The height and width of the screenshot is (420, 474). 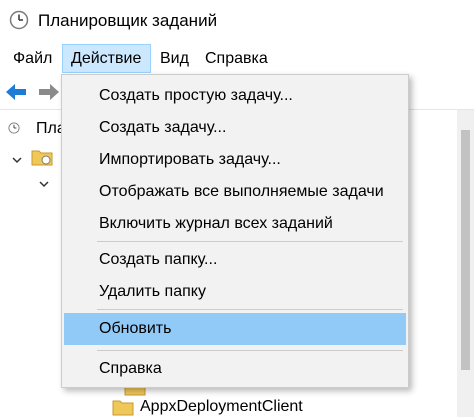 What do you see at coordinates (174, 58) in the screenshot?
I see `menu-view: Вид` at bounding box center [174, 58].